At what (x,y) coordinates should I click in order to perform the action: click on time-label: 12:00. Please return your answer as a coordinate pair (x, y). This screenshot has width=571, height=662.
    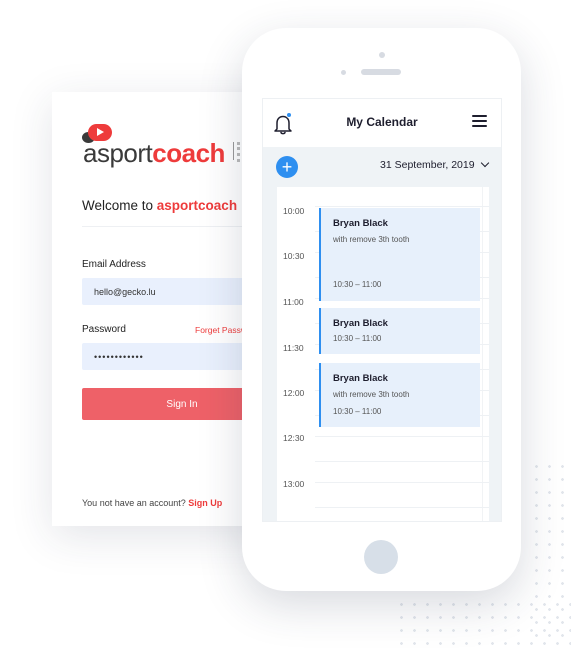
    Looking at the image, I should click on (294, 393).